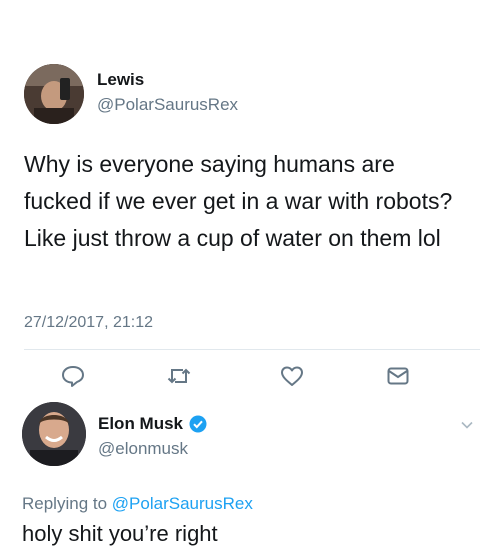  What do you see at coordinates (141, 423) in the screenshot?
I see `reply-author-name-text: Elon Musk` at bounding box center [141, 423].